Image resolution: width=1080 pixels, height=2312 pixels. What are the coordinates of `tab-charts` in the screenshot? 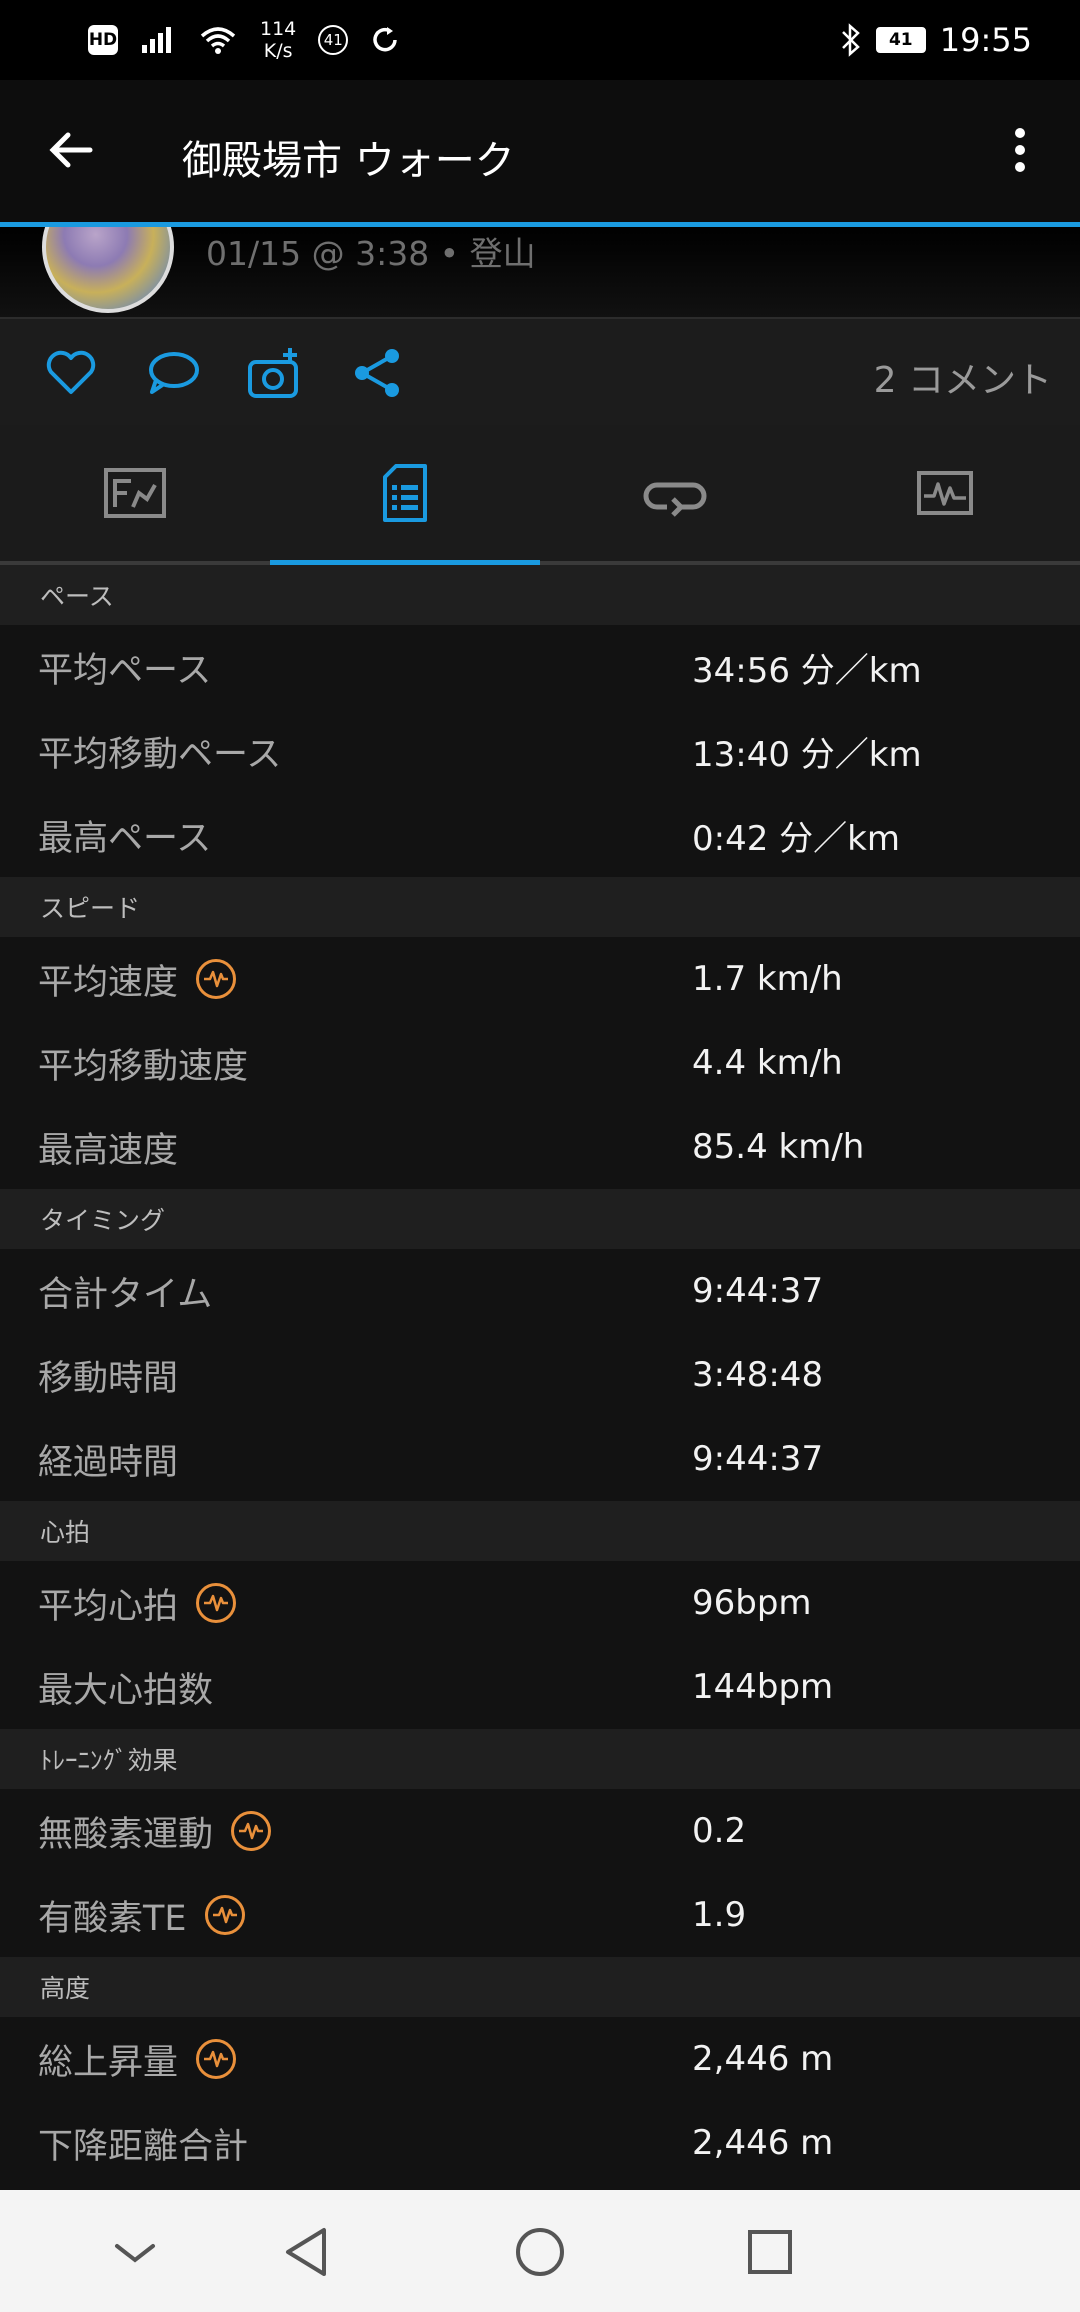 It's located at (945, 493).